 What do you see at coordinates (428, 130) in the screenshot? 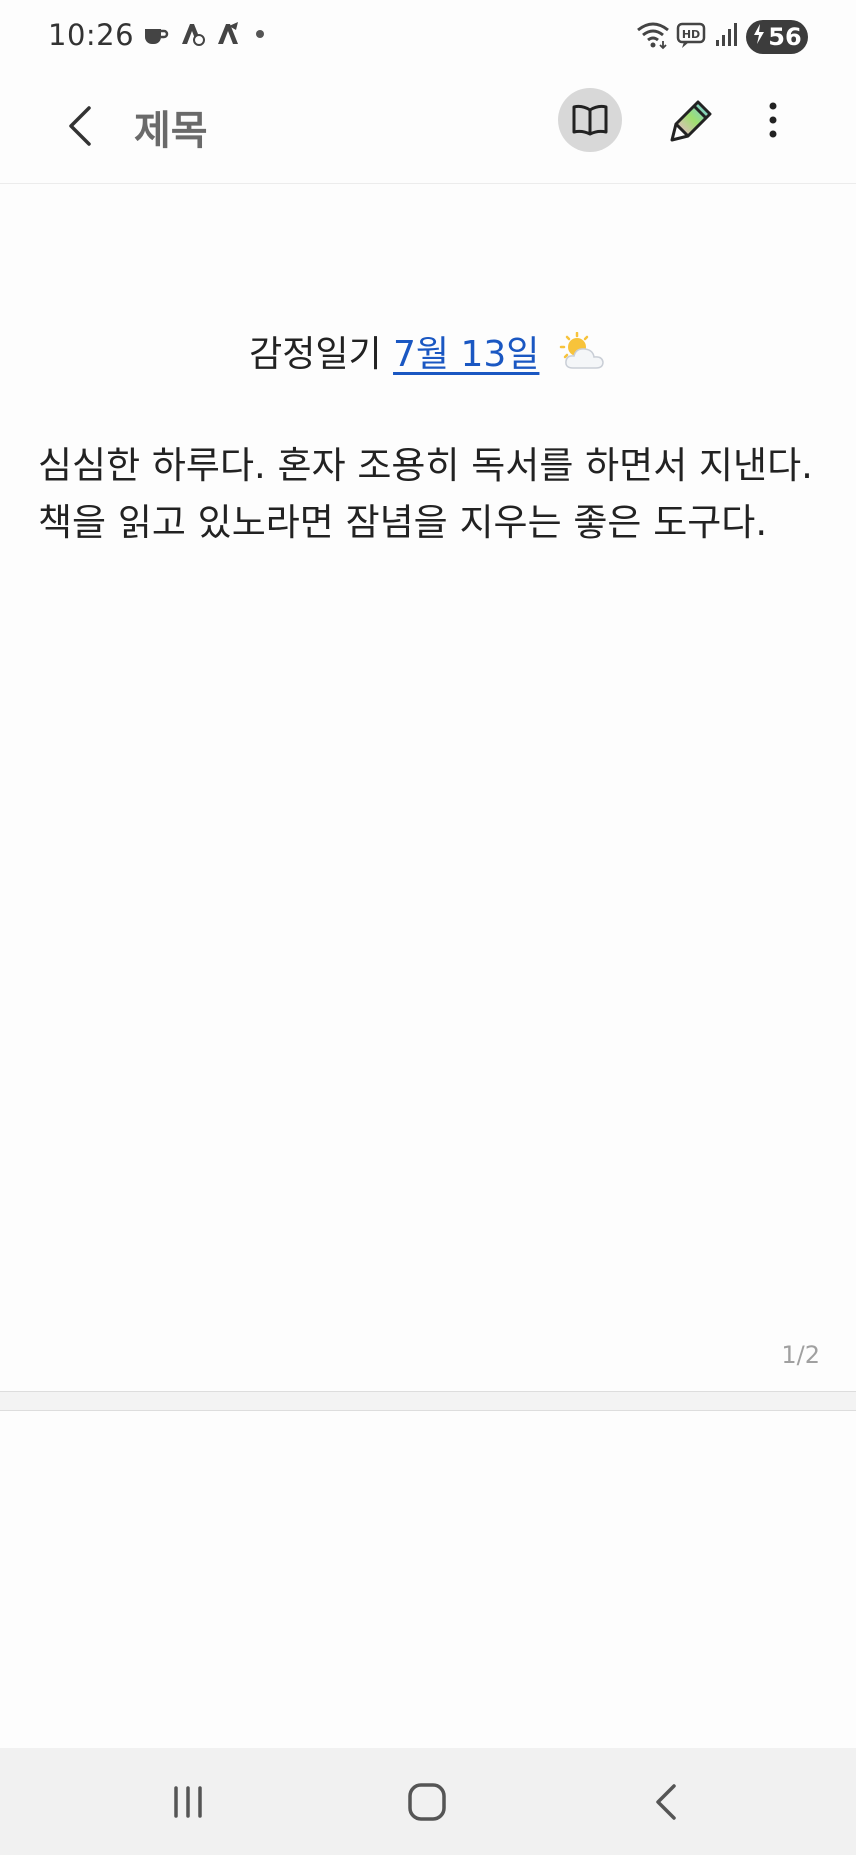
I see `app-bar: 제목` at bounding box center [428, 130].